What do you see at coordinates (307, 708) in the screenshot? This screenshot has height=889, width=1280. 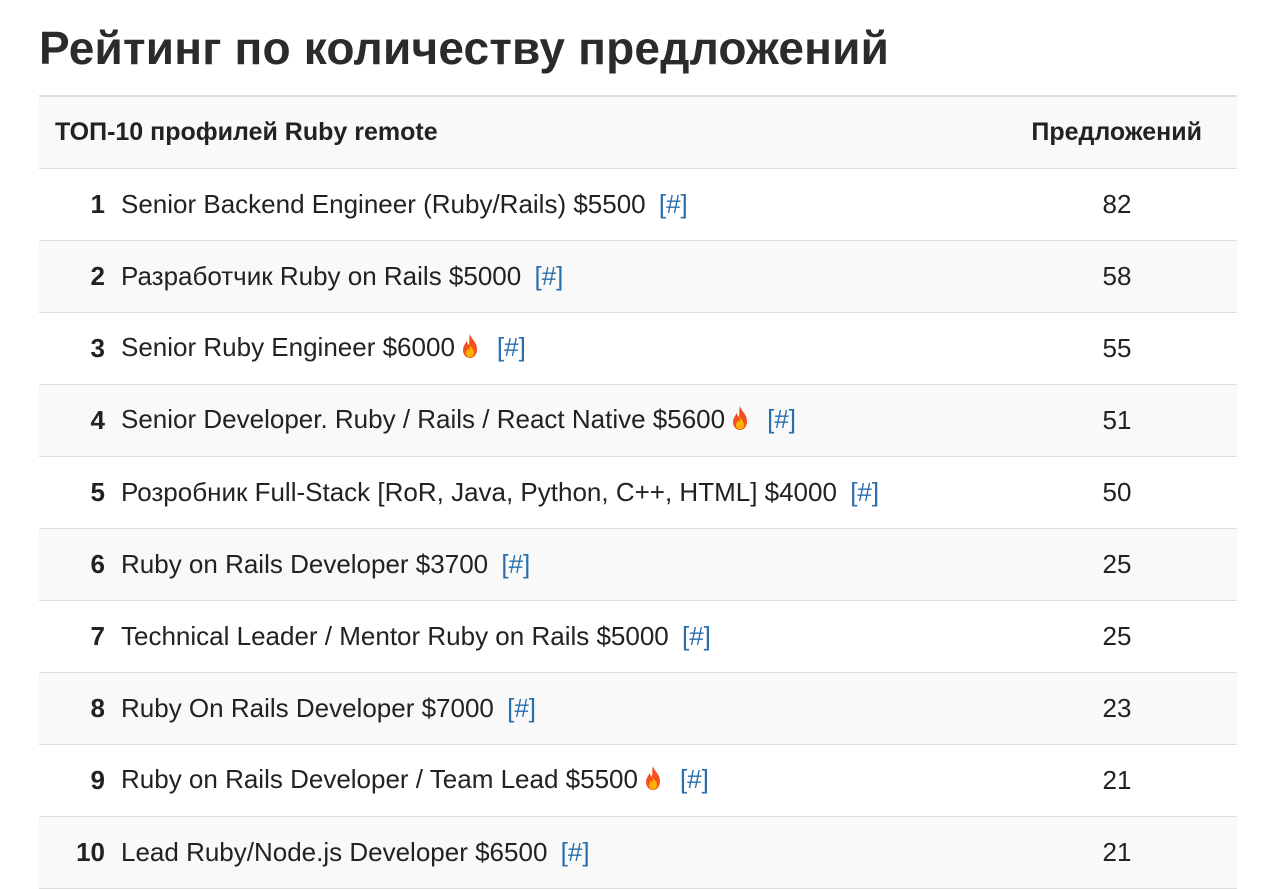 I see `profile-title: Ruby On Rails Developer $7000` at bounding box center [307, 708].